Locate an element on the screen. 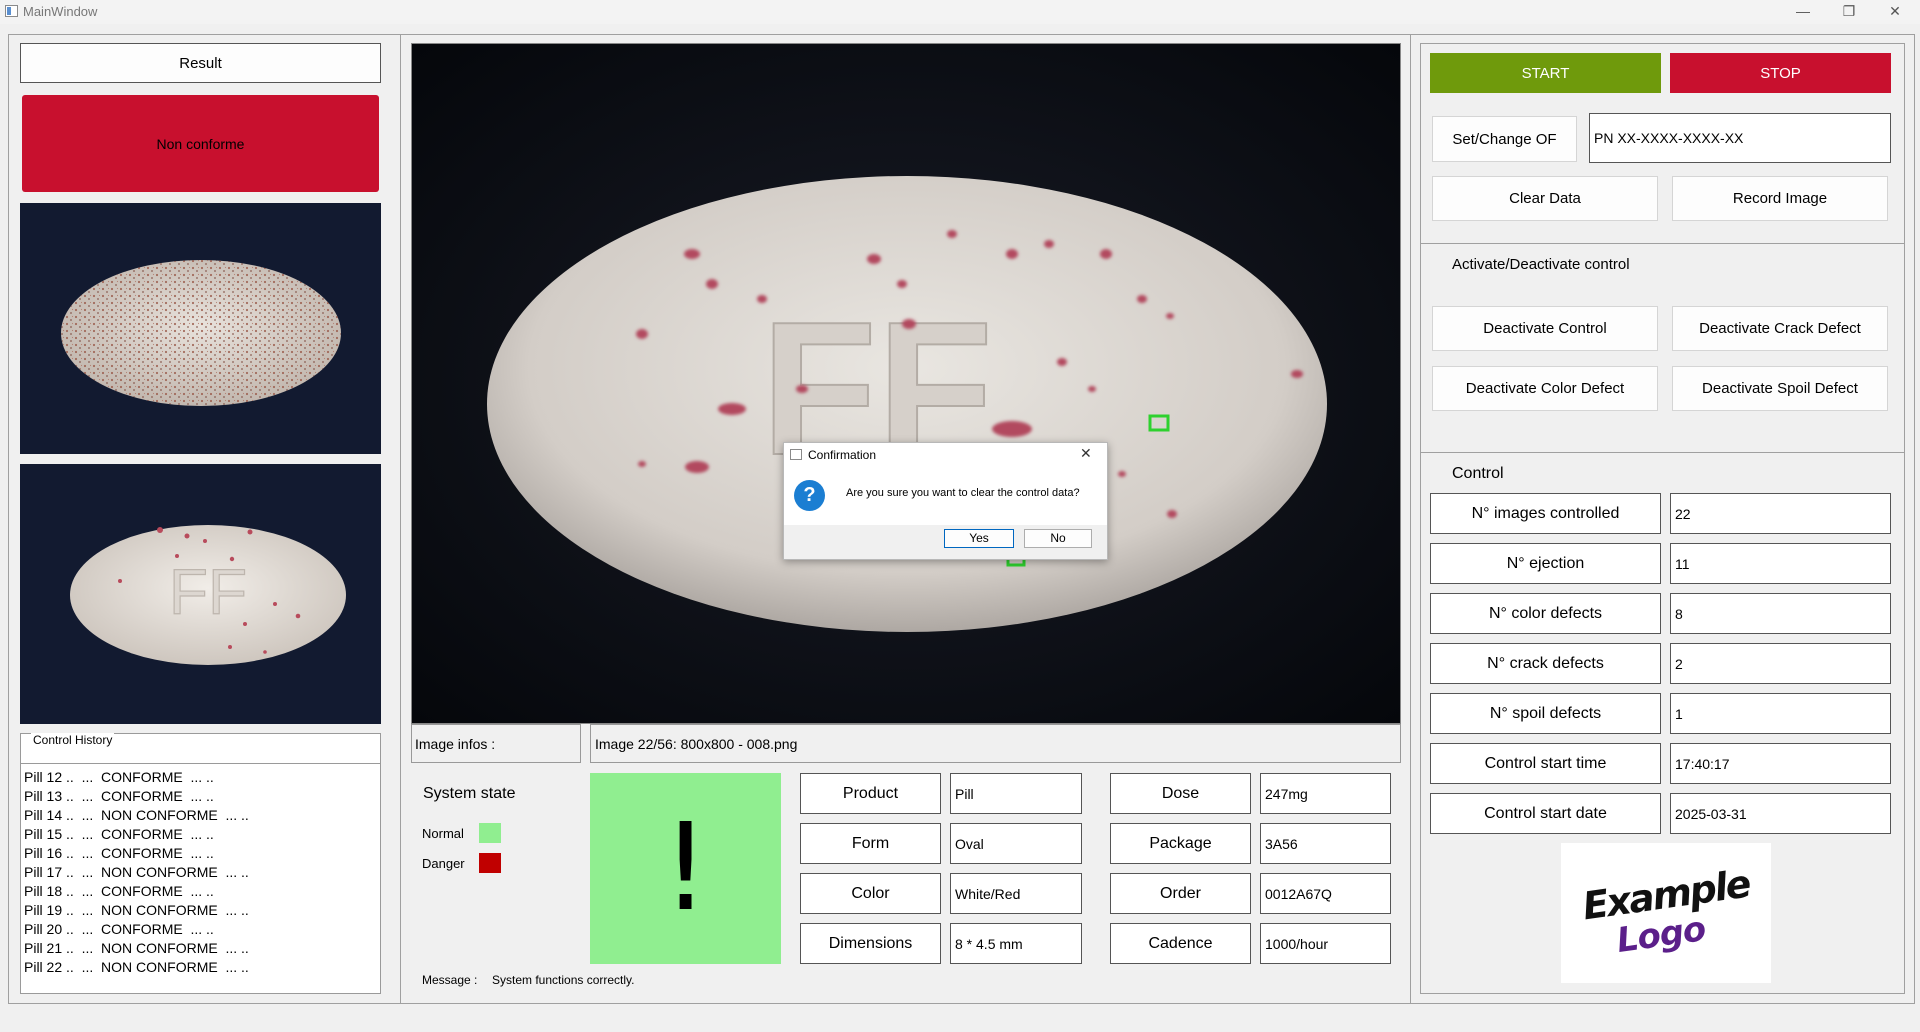  history-item: Pill 16 .. ... CONFORME ... .. is located at coordinates (200, 853).